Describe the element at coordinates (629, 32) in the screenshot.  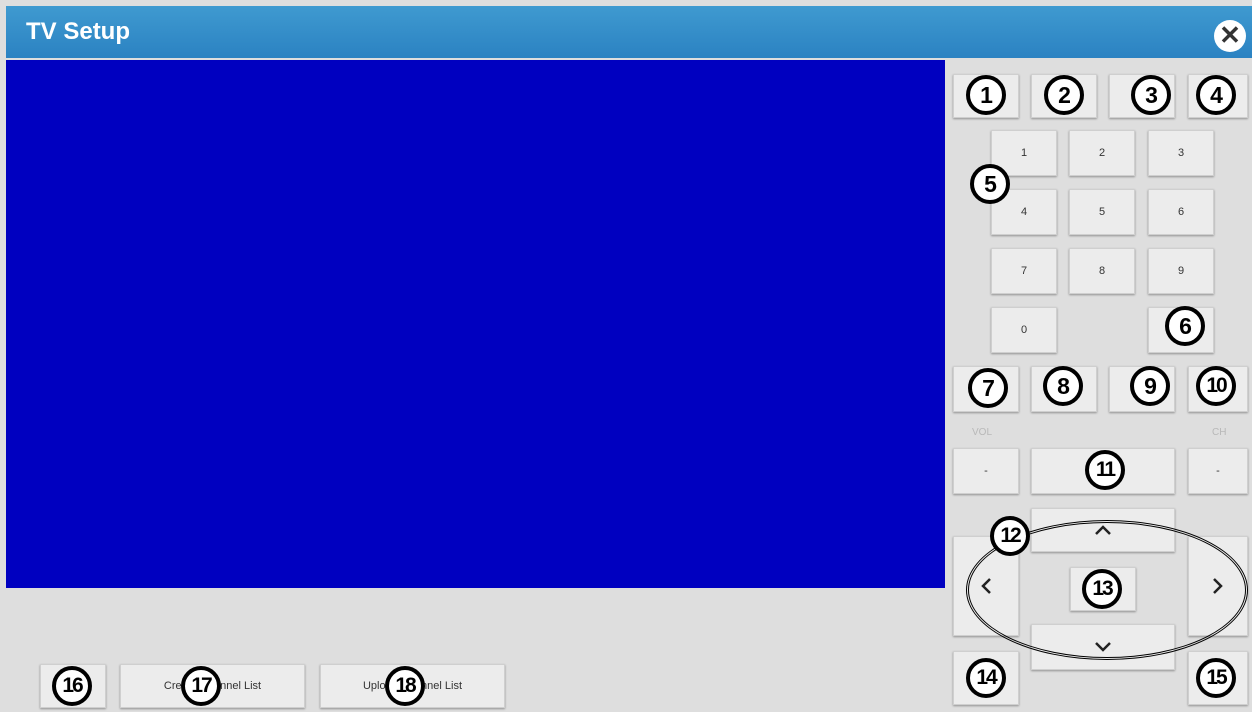
I see `title-bar: TV Setup ✕` at that location.